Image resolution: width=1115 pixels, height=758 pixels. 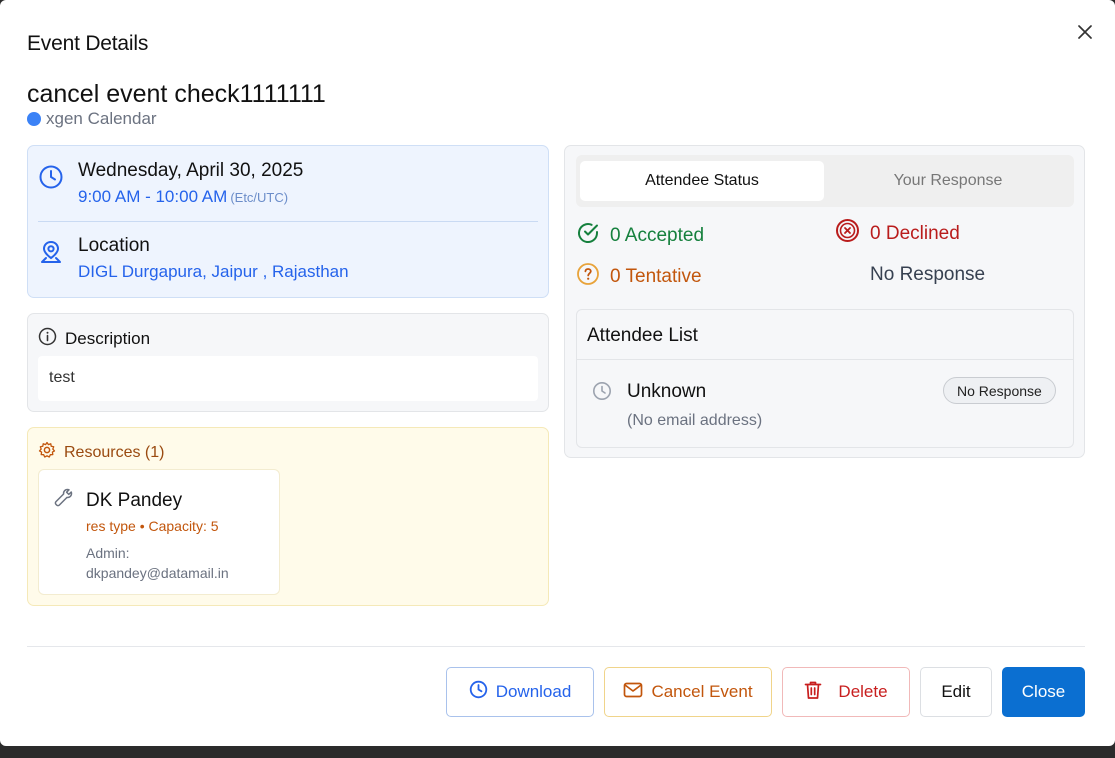 I want to click on resource-admin-email: dkpandey@datamail.in, so click(x=157, y=573).